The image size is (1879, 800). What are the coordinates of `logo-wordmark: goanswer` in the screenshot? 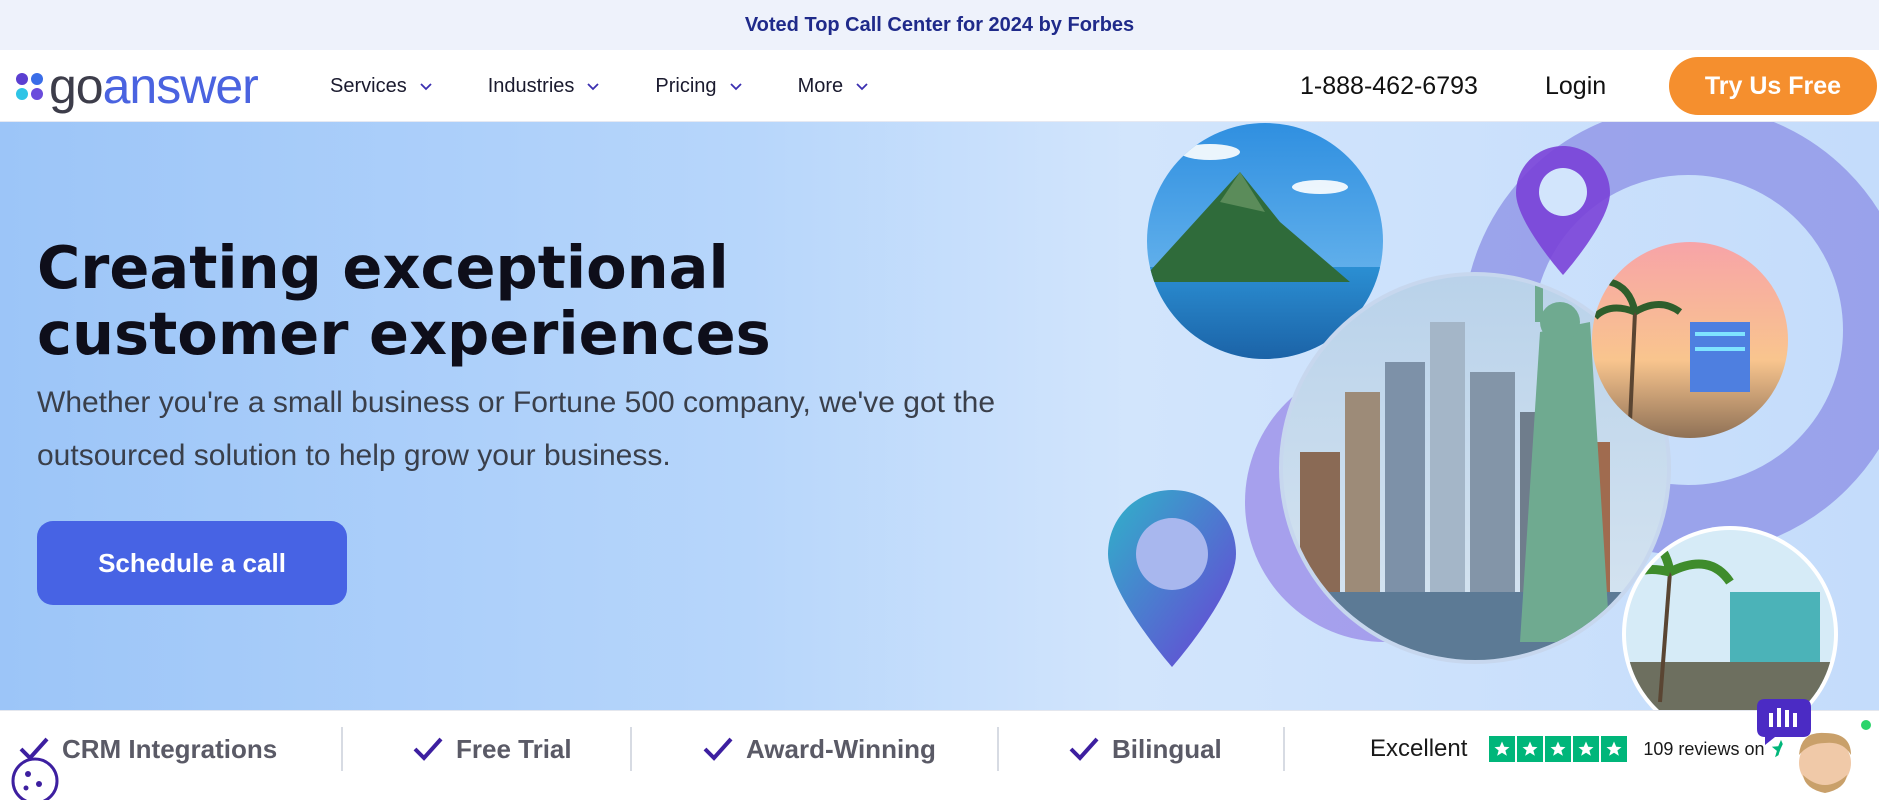 It's located at (154, 86).